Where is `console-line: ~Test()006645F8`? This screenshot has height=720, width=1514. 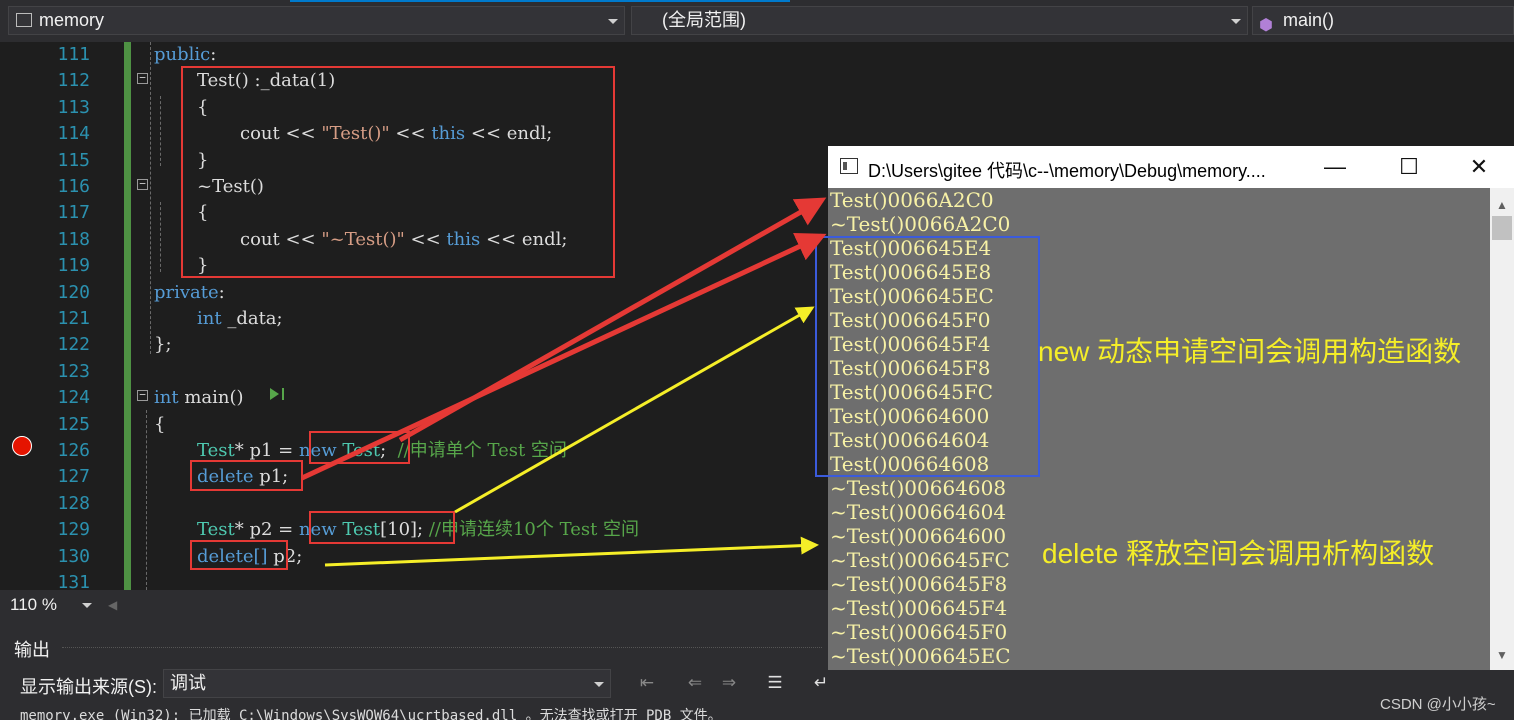
console-line: ~Test()006645F8 is located at coordinates (919, 584).